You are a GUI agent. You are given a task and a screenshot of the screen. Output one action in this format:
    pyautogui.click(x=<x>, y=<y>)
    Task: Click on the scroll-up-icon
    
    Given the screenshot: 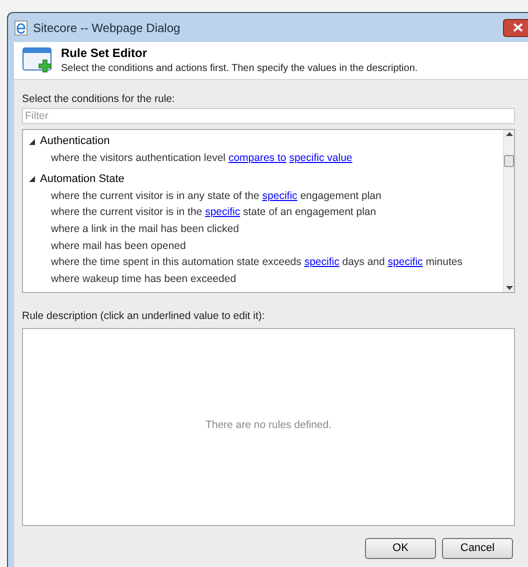 What is the action you would take?
    pyautogui.click(x=509, y=134)
    